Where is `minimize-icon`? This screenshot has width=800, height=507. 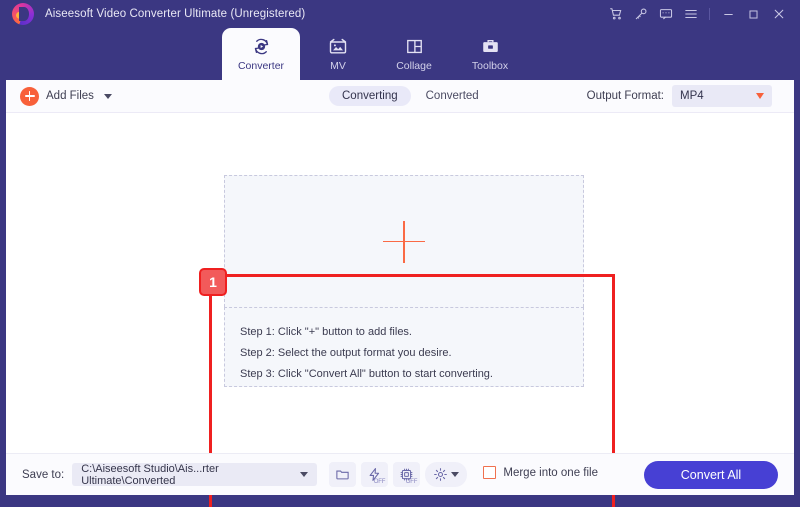 minimize-icon is located at coordinates (728, 14).